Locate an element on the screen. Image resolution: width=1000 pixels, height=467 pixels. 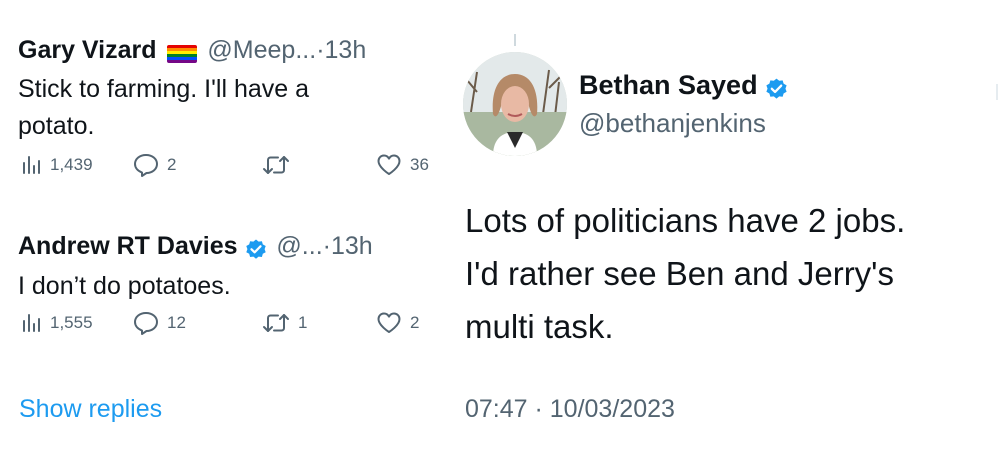
reply-count: 12 is located at coordinates (176, 322).